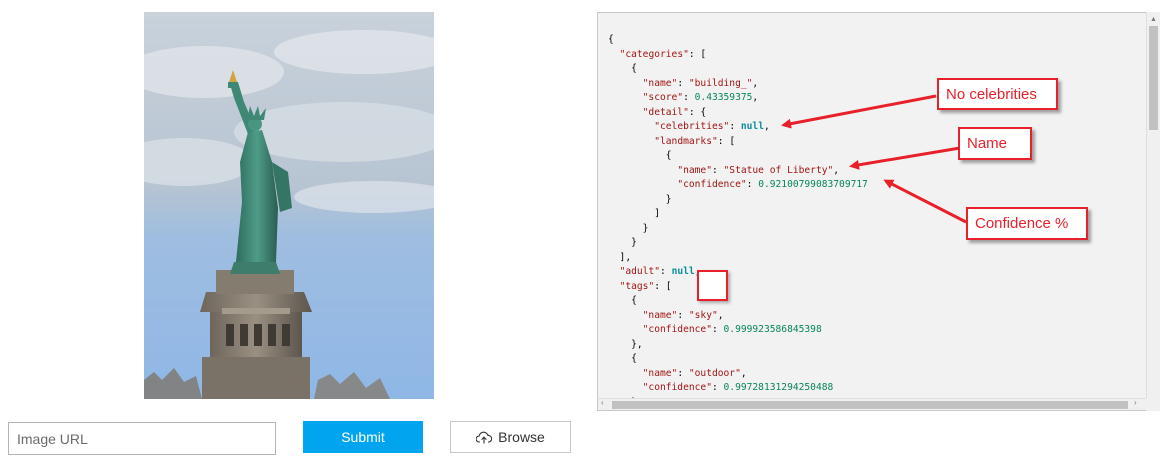 The width and height of the screenshot is (1170, 458). What do you see at coordinates (521, 437) in the screenshot?
I see `browse-label: Browse` at bounding box center [521, 437].